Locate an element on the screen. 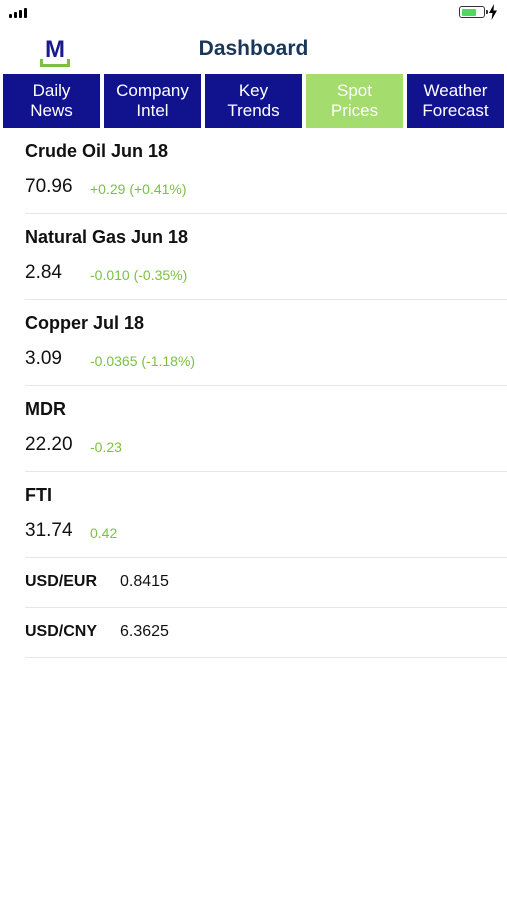 Image resolution: width=507 pixels, height=900 pixels. price-change: -0.010 (-0.35%) is located at coordinates (139, 275).